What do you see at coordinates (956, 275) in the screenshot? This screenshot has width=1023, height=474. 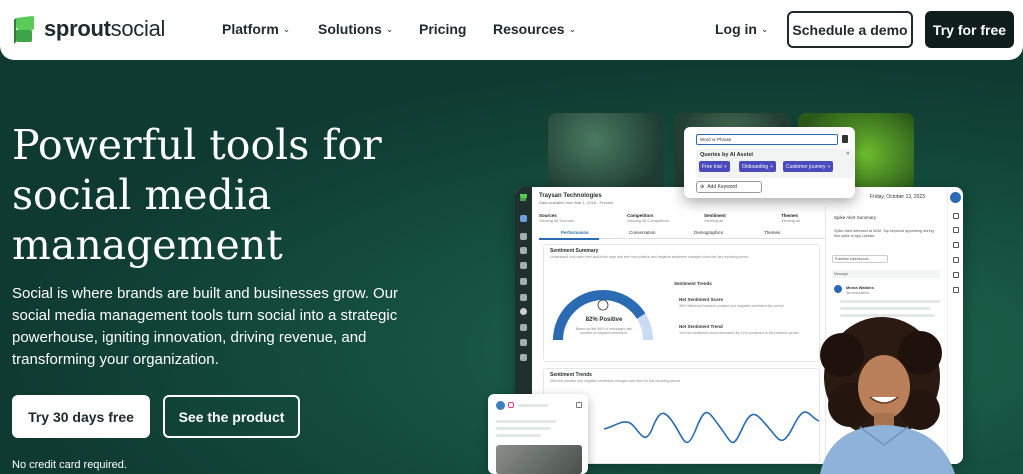 I see `help-icon` at bounding box center [956, 275].